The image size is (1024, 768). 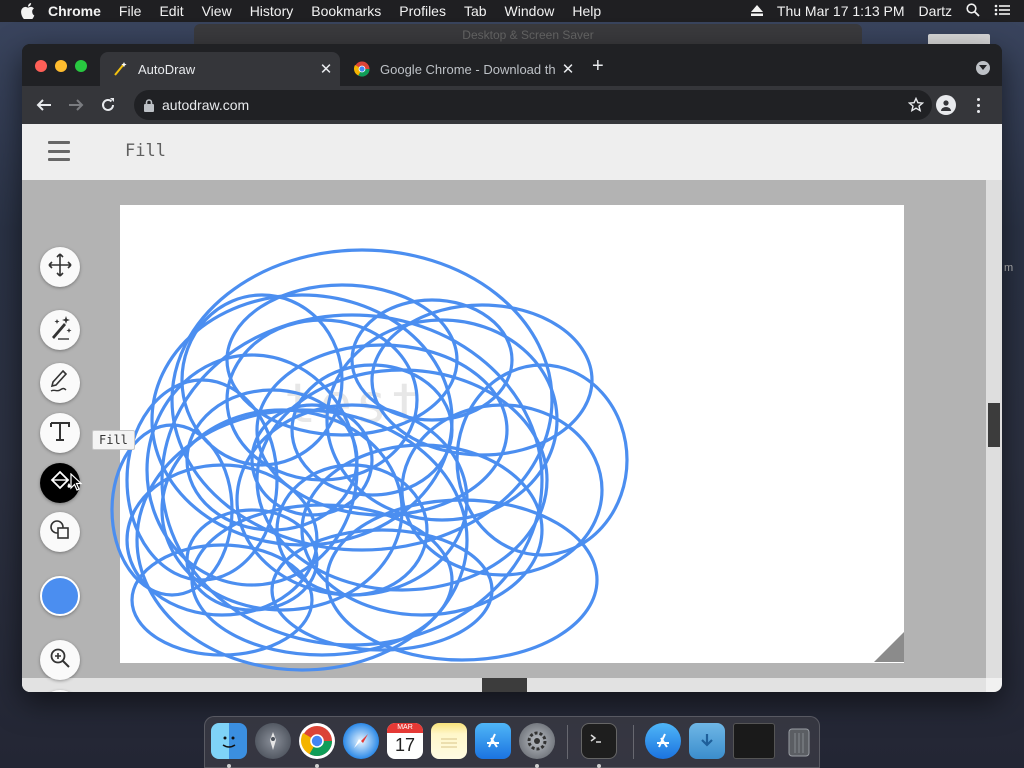 I want to click on reload-icon, so click(x=108, y=105).